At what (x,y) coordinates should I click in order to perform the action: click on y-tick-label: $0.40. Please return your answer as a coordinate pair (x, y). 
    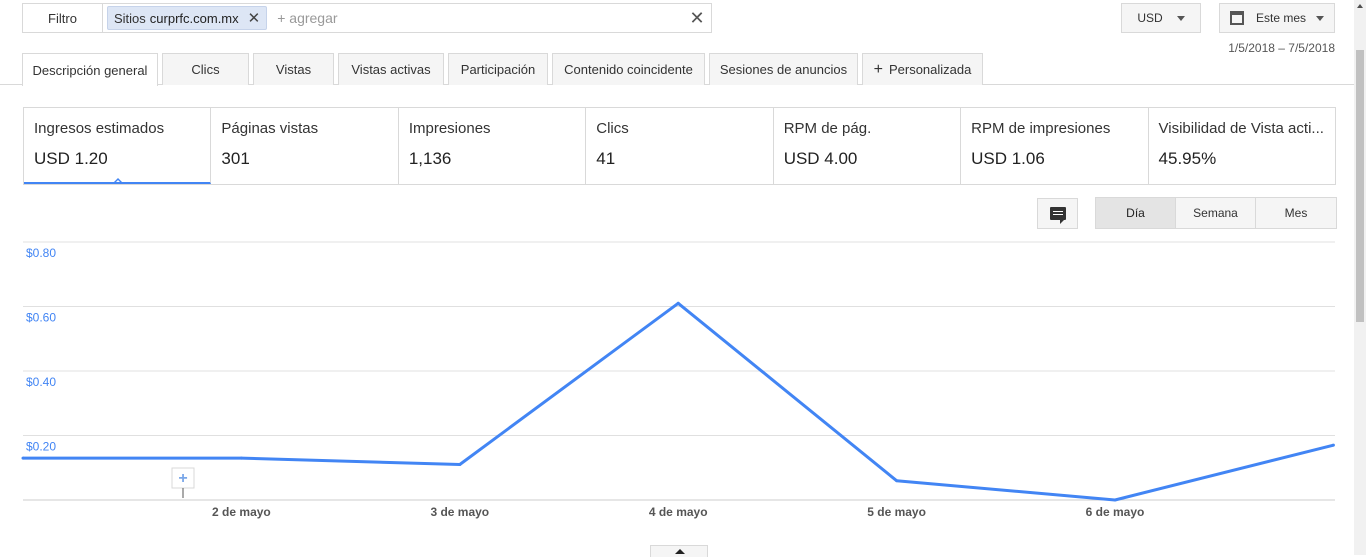
    Looking at the image, I should click on (41, 382).